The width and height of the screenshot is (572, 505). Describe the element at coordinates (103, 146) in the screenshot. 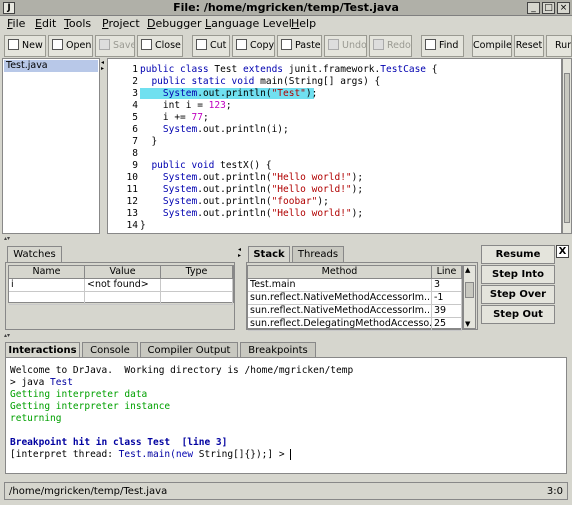

I see `vertical-splitter: ◂ ▸` at that location.